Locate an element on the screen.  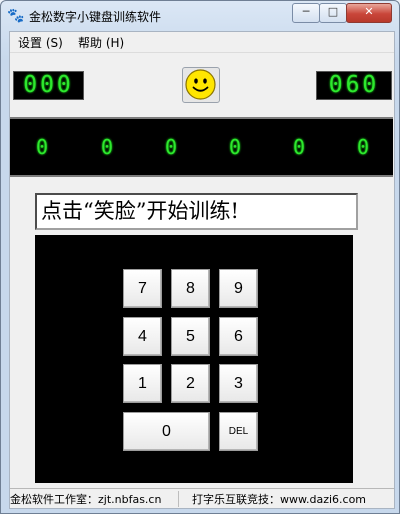
app-icon: 🐾 is located at coordinates (16, 16).